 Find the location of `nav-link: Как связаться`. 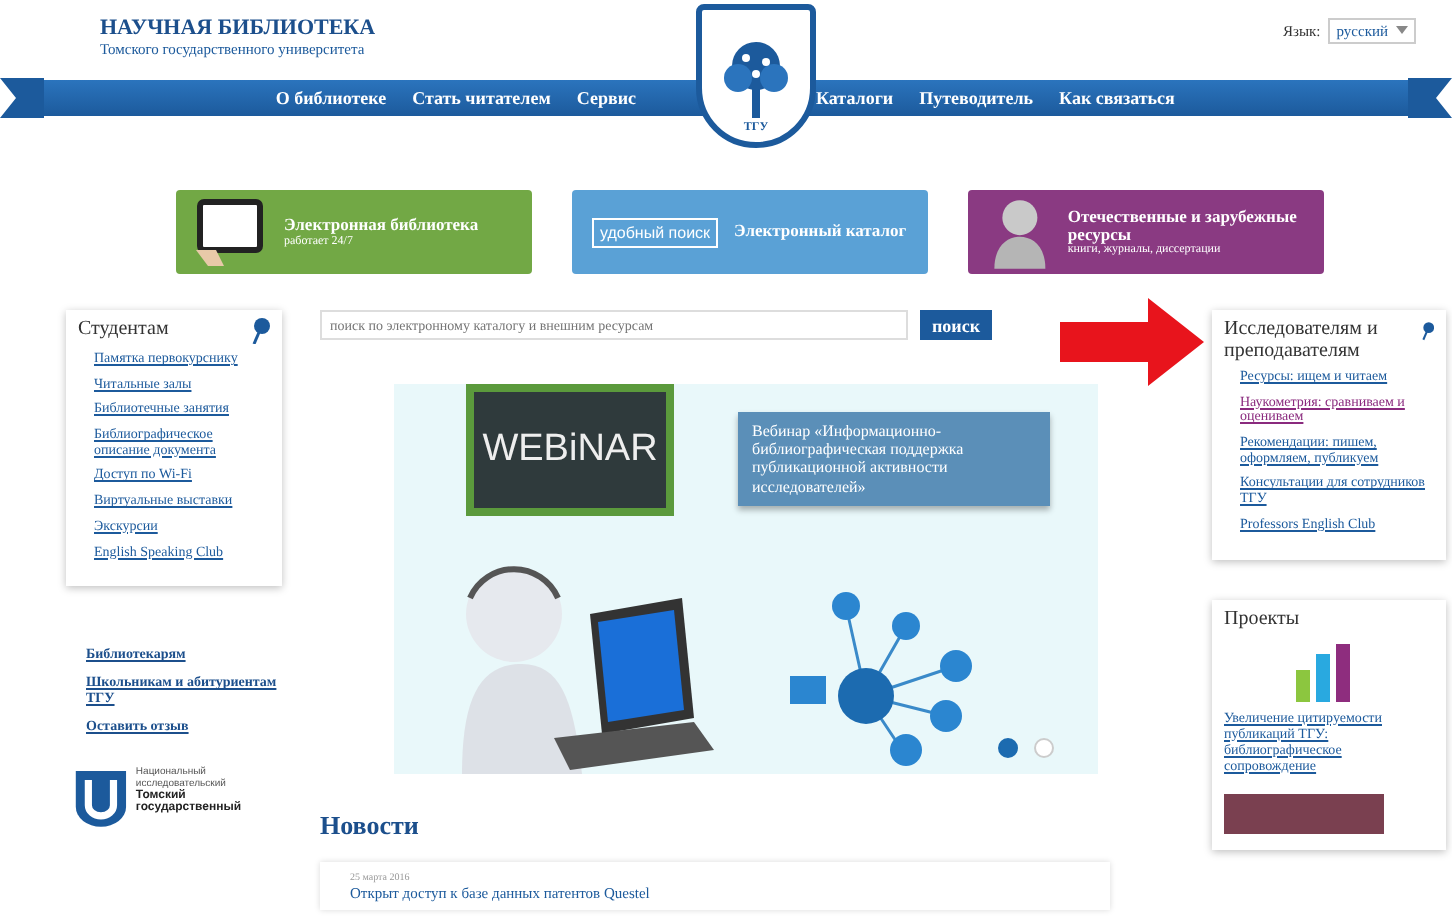

nav-link: Как связаться is located at coordinates (1117, 98).